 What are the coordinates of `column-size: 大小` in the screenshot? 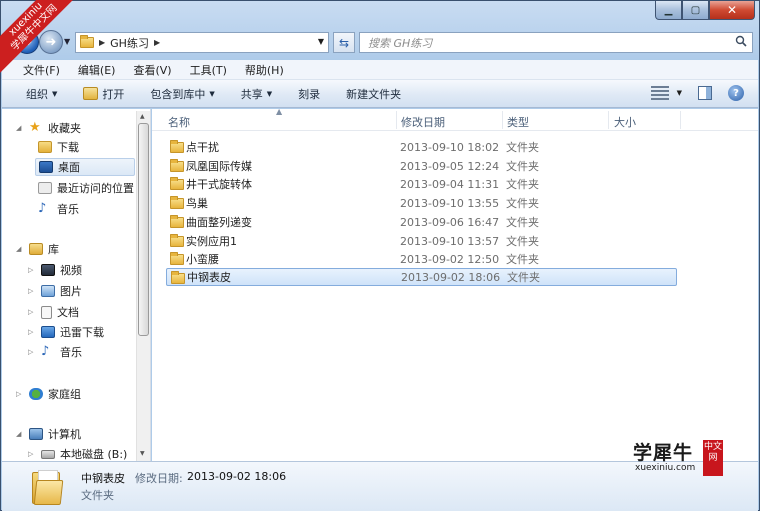 It's located at (625, 122).